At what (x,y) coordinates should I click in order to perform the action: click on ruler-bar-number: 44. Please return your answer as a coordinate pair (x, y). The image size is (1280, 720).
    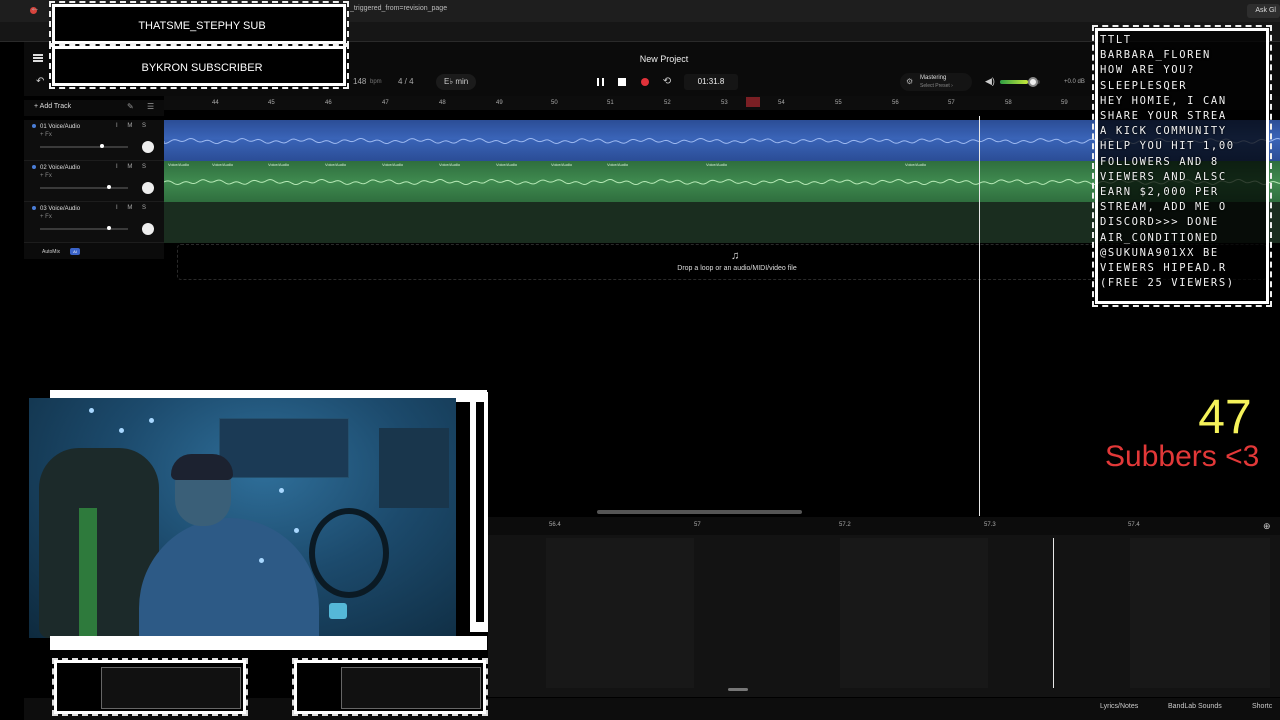
    Looking at the image, I should click on (215, 103).